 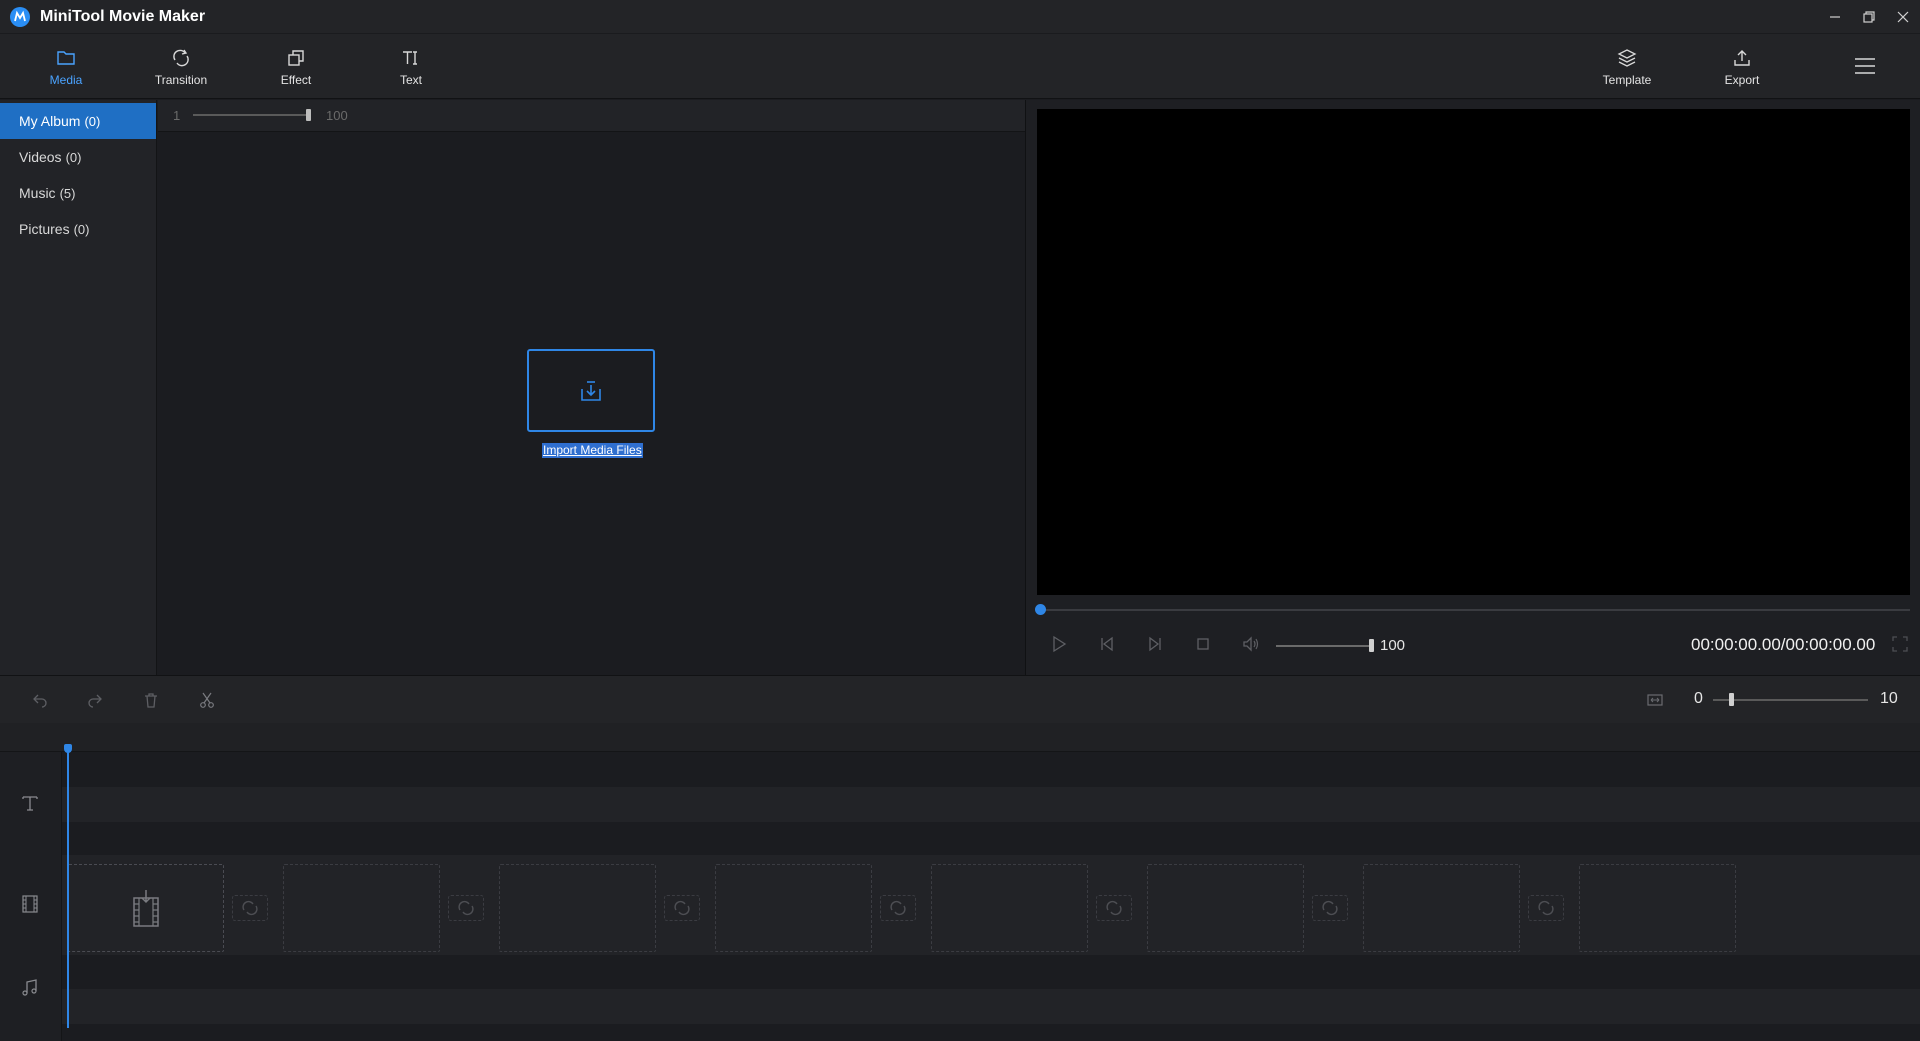 I want to click on window-controls, so click(x=1869, y=16).